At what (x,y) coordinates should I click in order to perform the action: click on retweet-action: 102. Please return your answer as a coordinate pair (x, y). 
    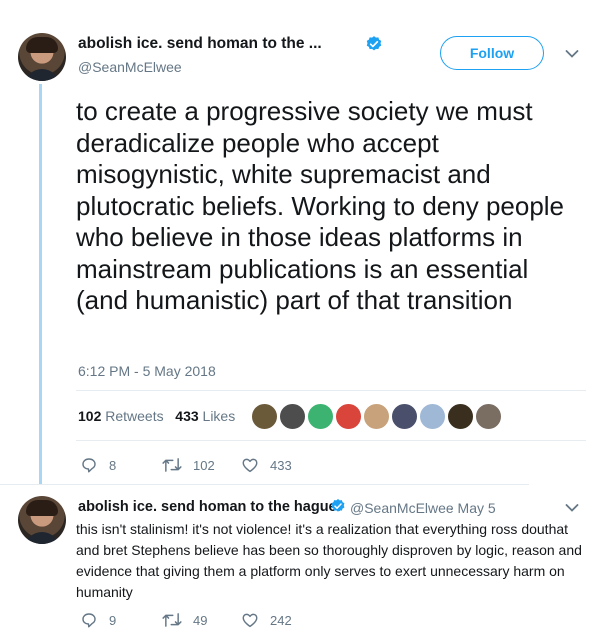
    Looking at the image, I should click on (188, 465).